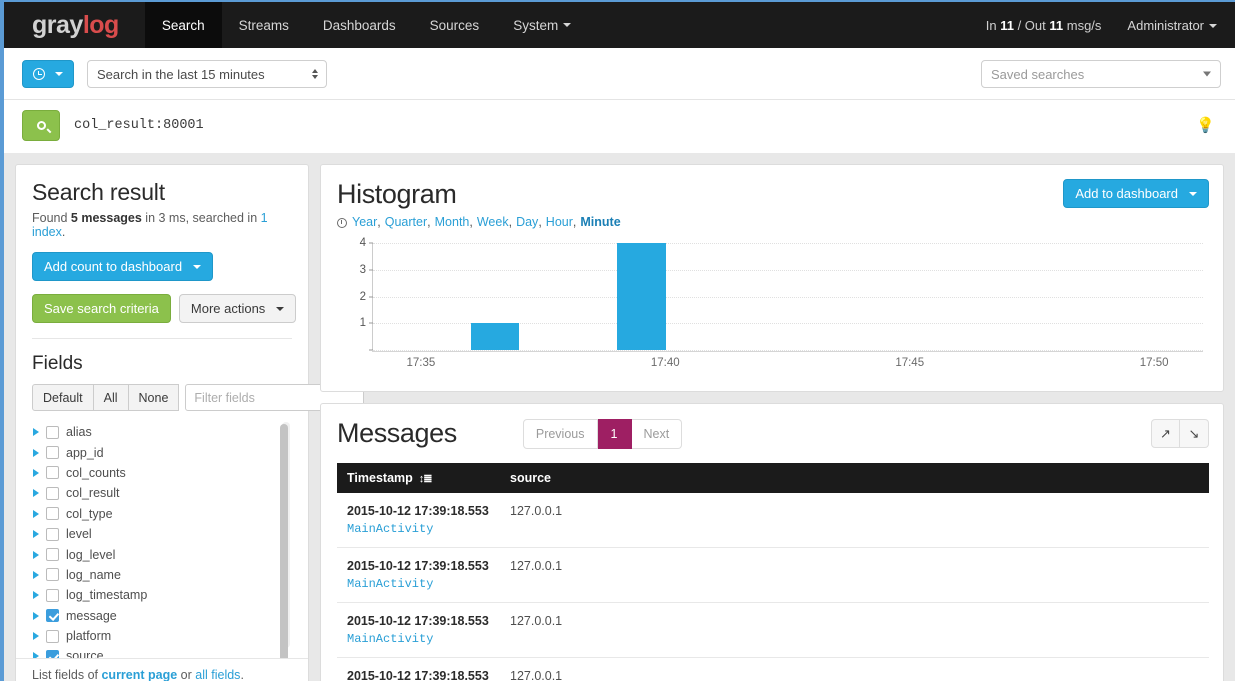 This screenshot has width=1235, height=681. I want to click on save-search-criteria-button: Save search criteria, so click(101, 308).